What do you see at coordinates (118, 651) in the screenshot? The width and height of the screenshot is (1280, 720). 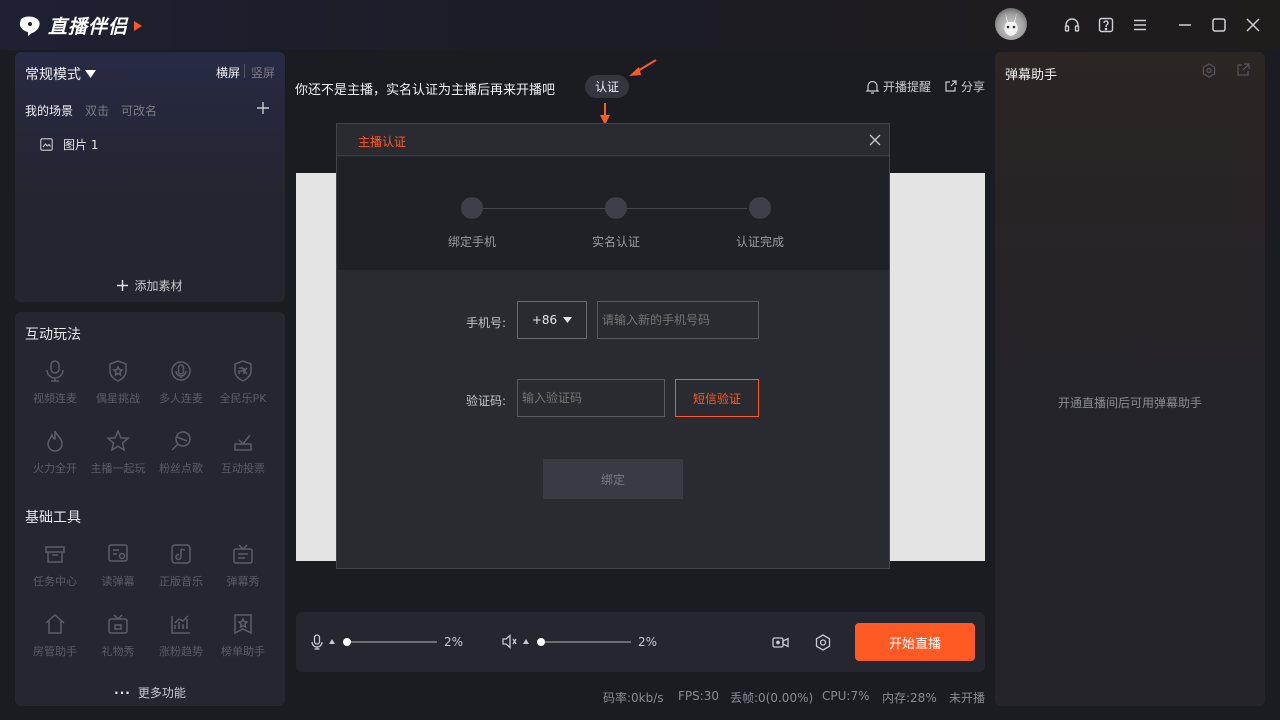 I see `tool-label: 礼物秀` at bounding box center [118, 651].